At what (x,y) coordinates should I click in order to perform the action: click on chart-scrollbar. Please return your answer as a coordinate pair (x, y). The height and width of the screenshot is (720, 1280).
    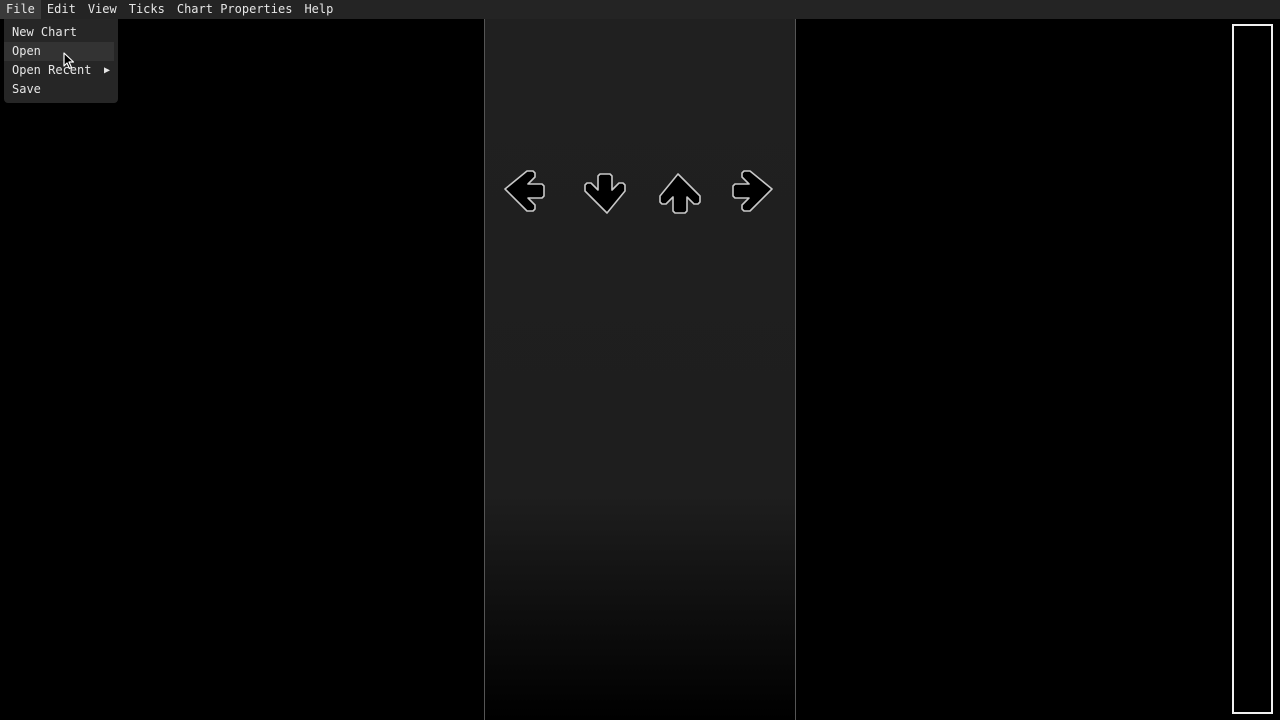
    Looking at the image, I should click on (1252, 369).